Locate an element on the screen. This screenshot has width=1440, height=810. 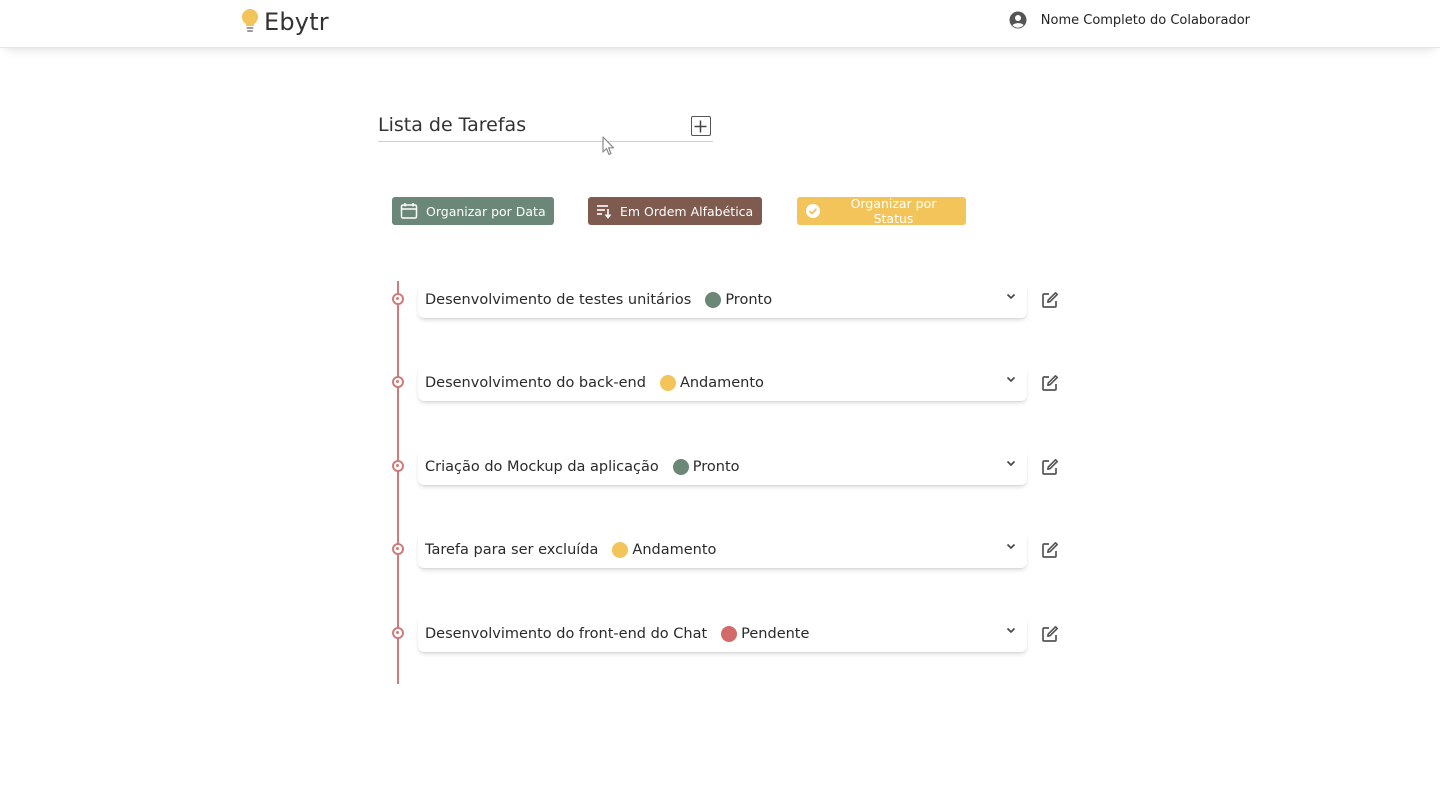
sort-alphabetical-label: Em Ordem Alfabética is located at coordinates (687, 211).